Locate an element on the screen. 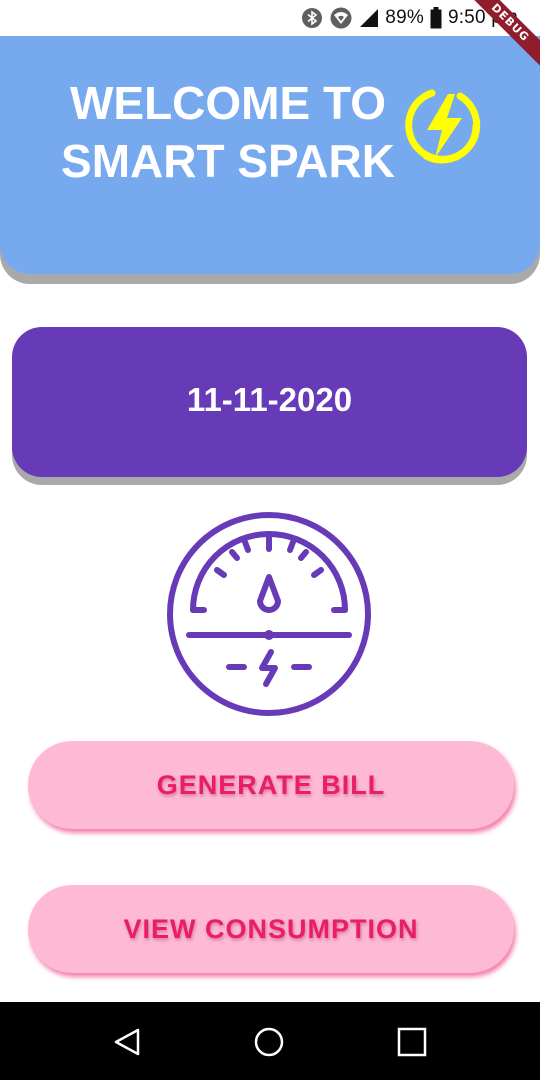 This screenshot has height=1080, width=540. generate-bill-label: GENERATE BILL is located at coordinates (271, 784).